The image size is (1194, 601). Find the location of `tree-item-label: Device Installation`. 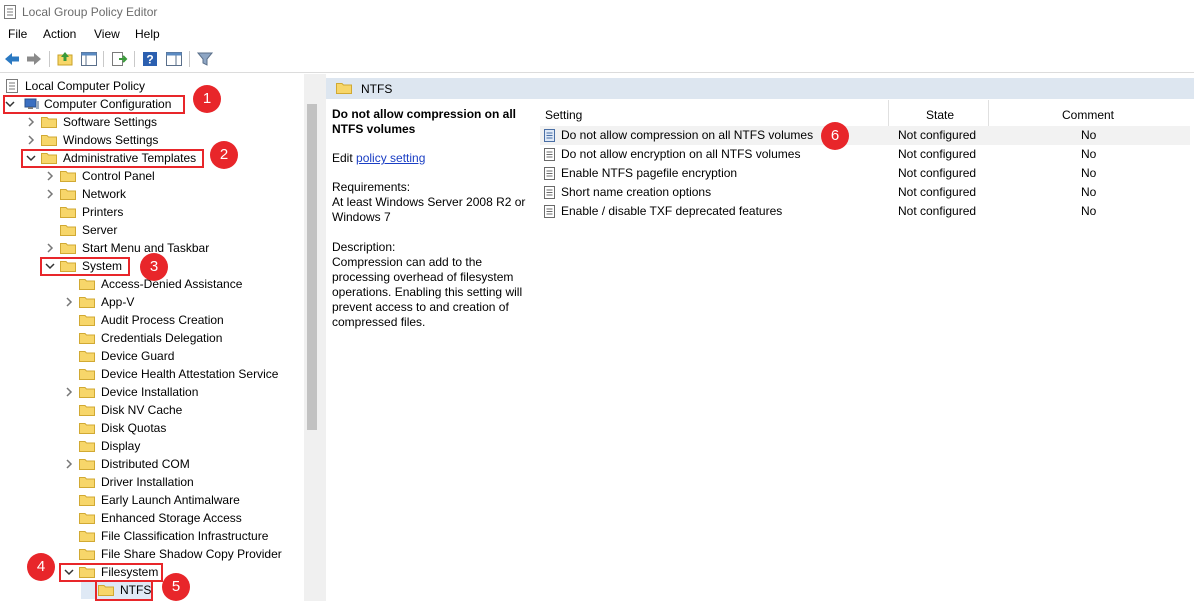

tree-item-label: Device Installation is located at coordinates (150, 392).